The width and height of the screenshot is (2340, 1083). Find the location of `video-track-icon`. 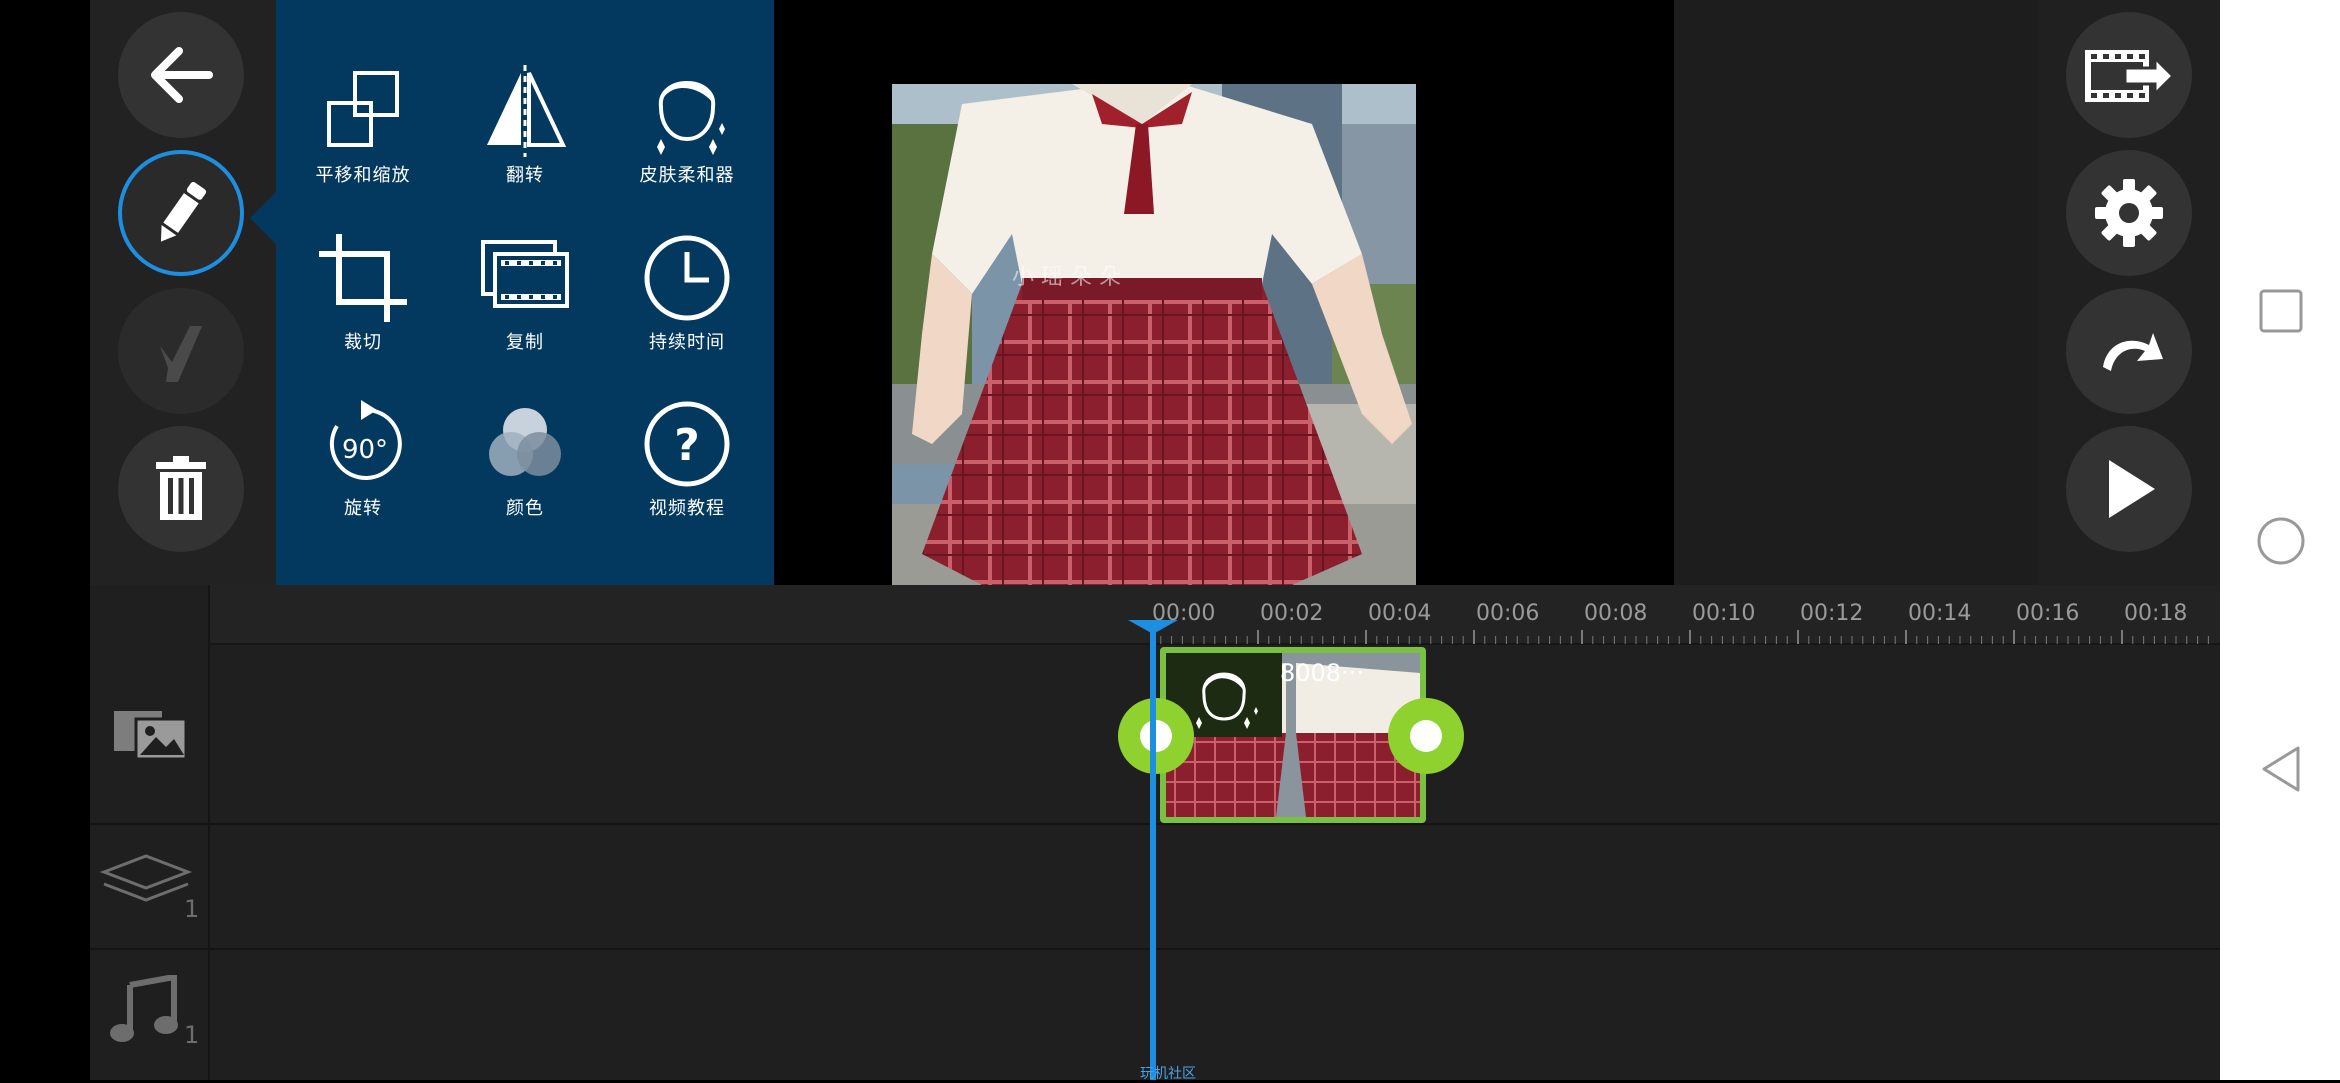

video-track-icon is located at coordinates (151, 736).